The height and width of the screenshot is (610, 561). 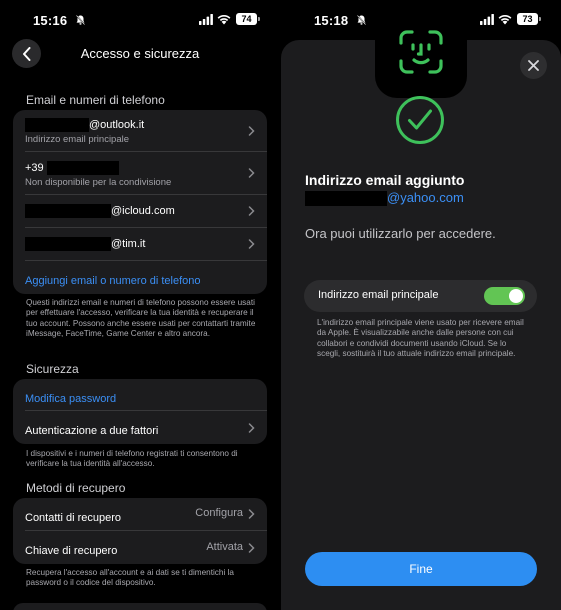 What do you see at coordinates (529, 19) in the screenshot?
I see `battery-icon: 73` at bounding box center [529, 19].